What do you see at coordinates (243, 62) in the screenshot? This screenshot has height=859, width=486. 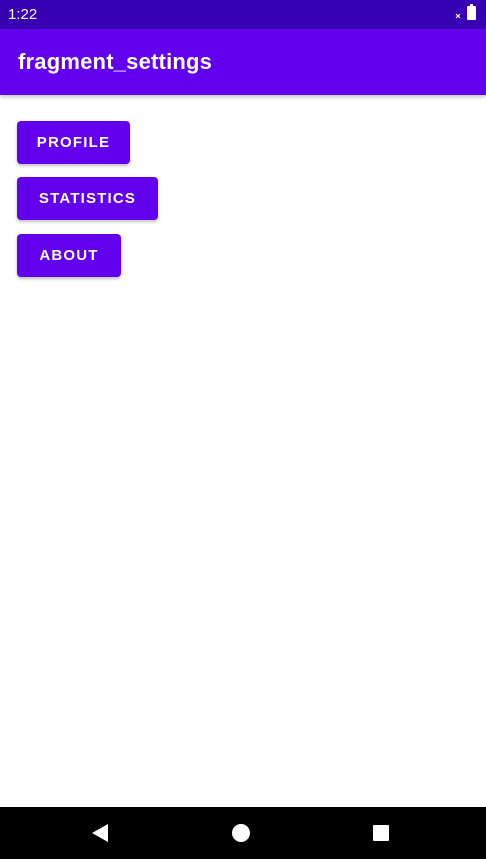 I see `app-bar: fragment_settings` at bounding box center [243, 62].